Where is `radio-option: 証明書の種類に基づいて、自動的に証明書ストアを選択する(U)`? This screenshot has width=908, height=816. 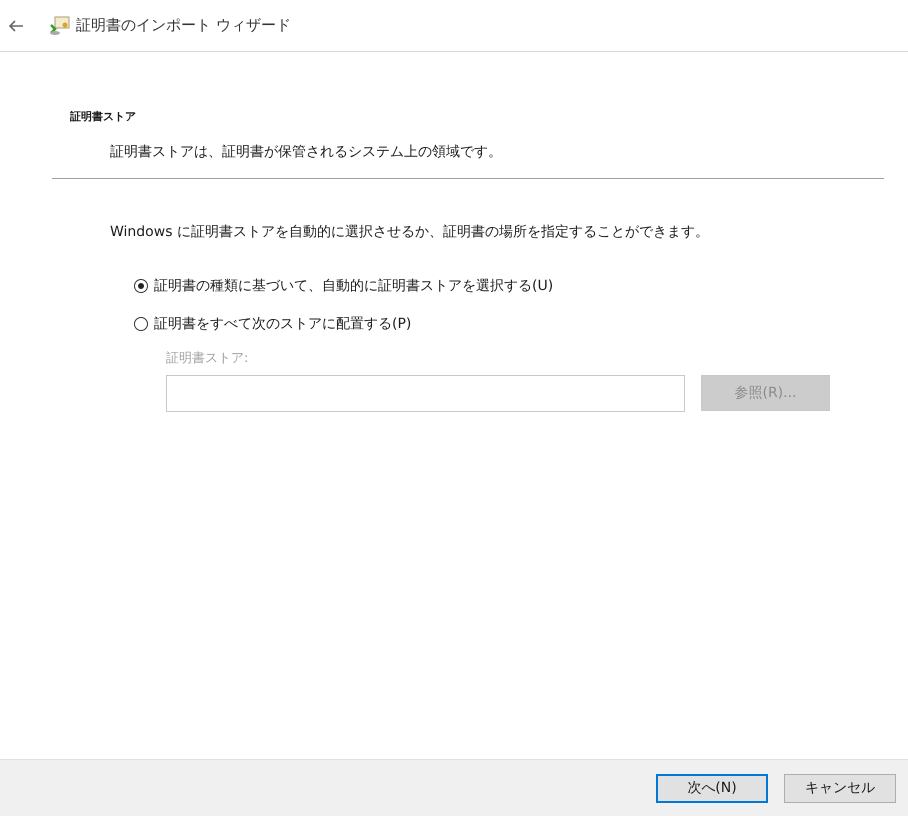
radio-option: 証明書の種類に基づいて、自動的に証明書ストアを選択する(U) is located at coordinates (344, 286).